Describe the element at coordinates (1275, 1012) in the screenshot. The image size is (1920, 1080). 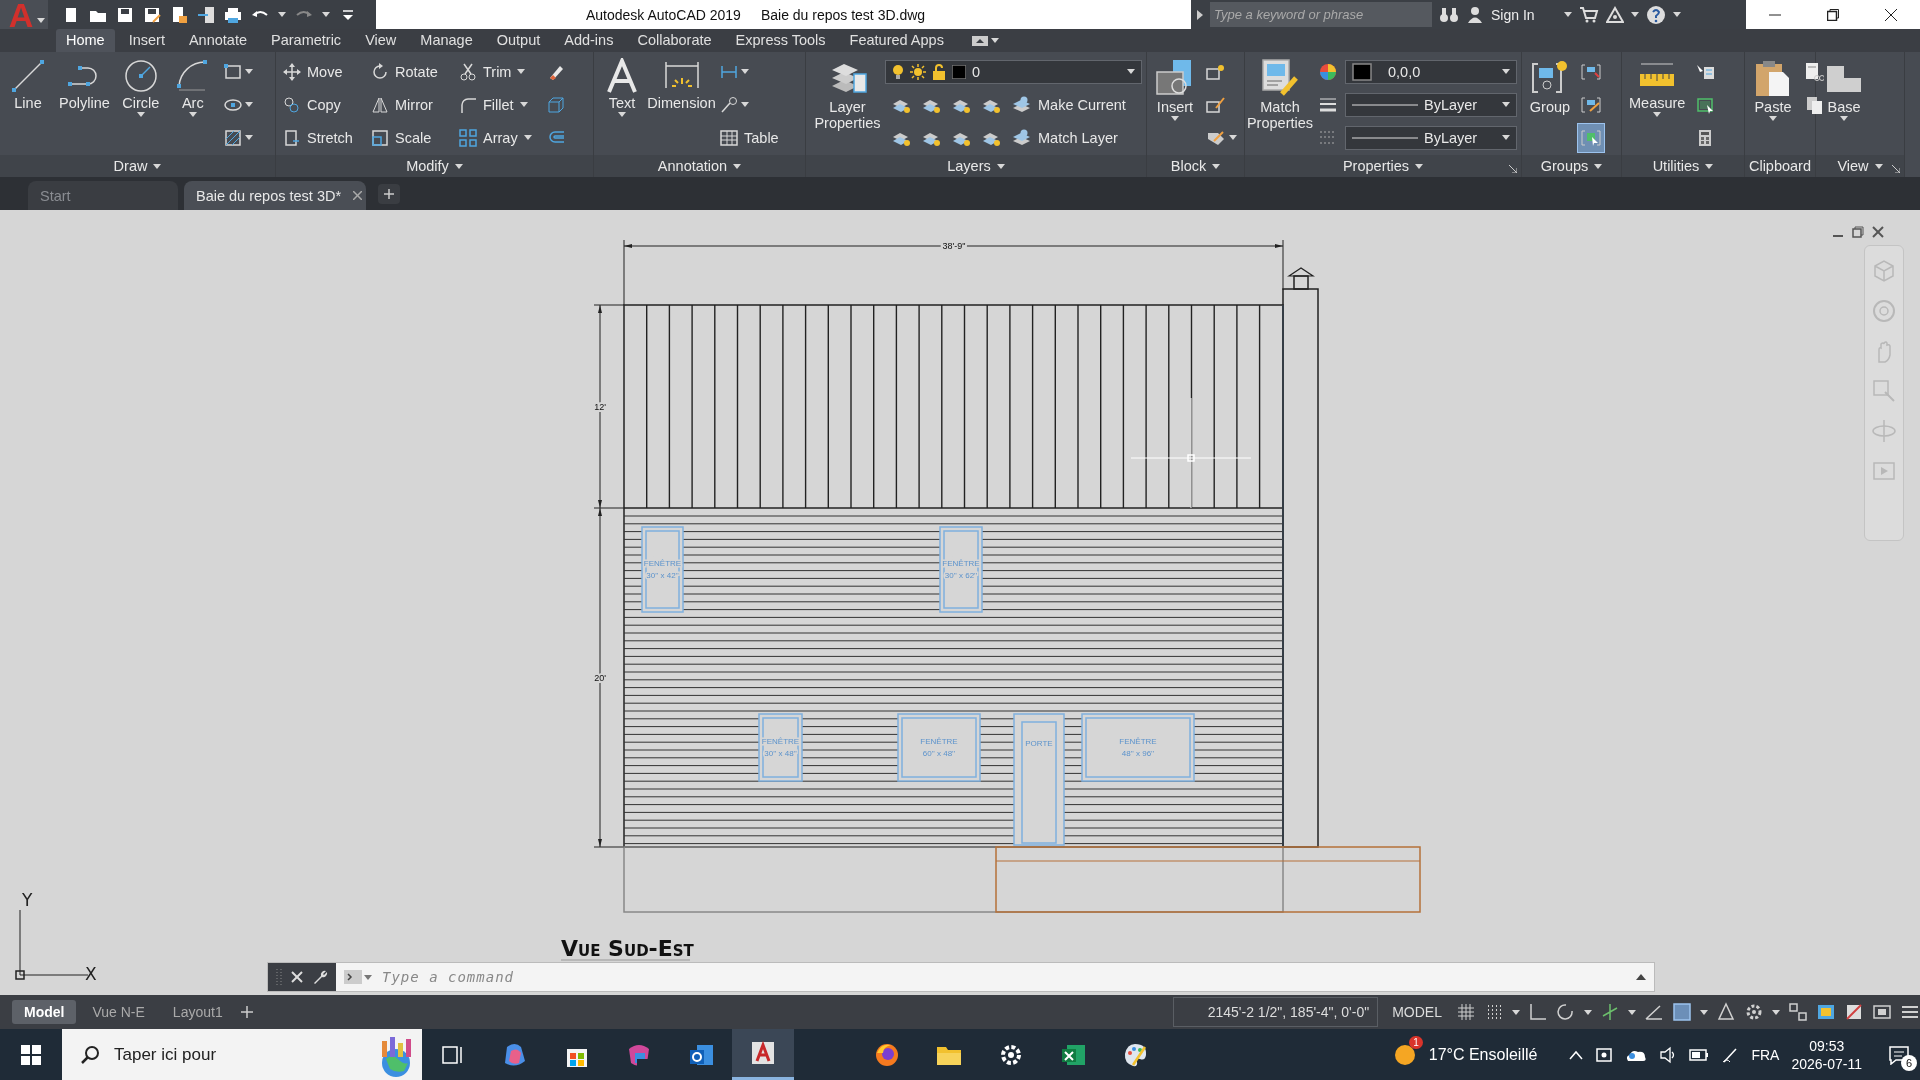
I see `coordinates-readout: 2145'-2 1/2", 185'-4", 0'-0"` at that location.